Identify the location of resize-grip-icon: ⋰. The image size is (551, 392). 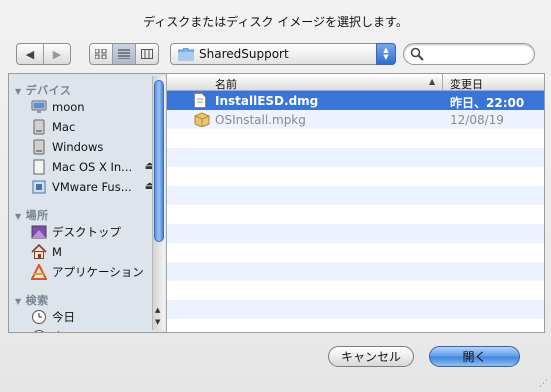
(543, 384).